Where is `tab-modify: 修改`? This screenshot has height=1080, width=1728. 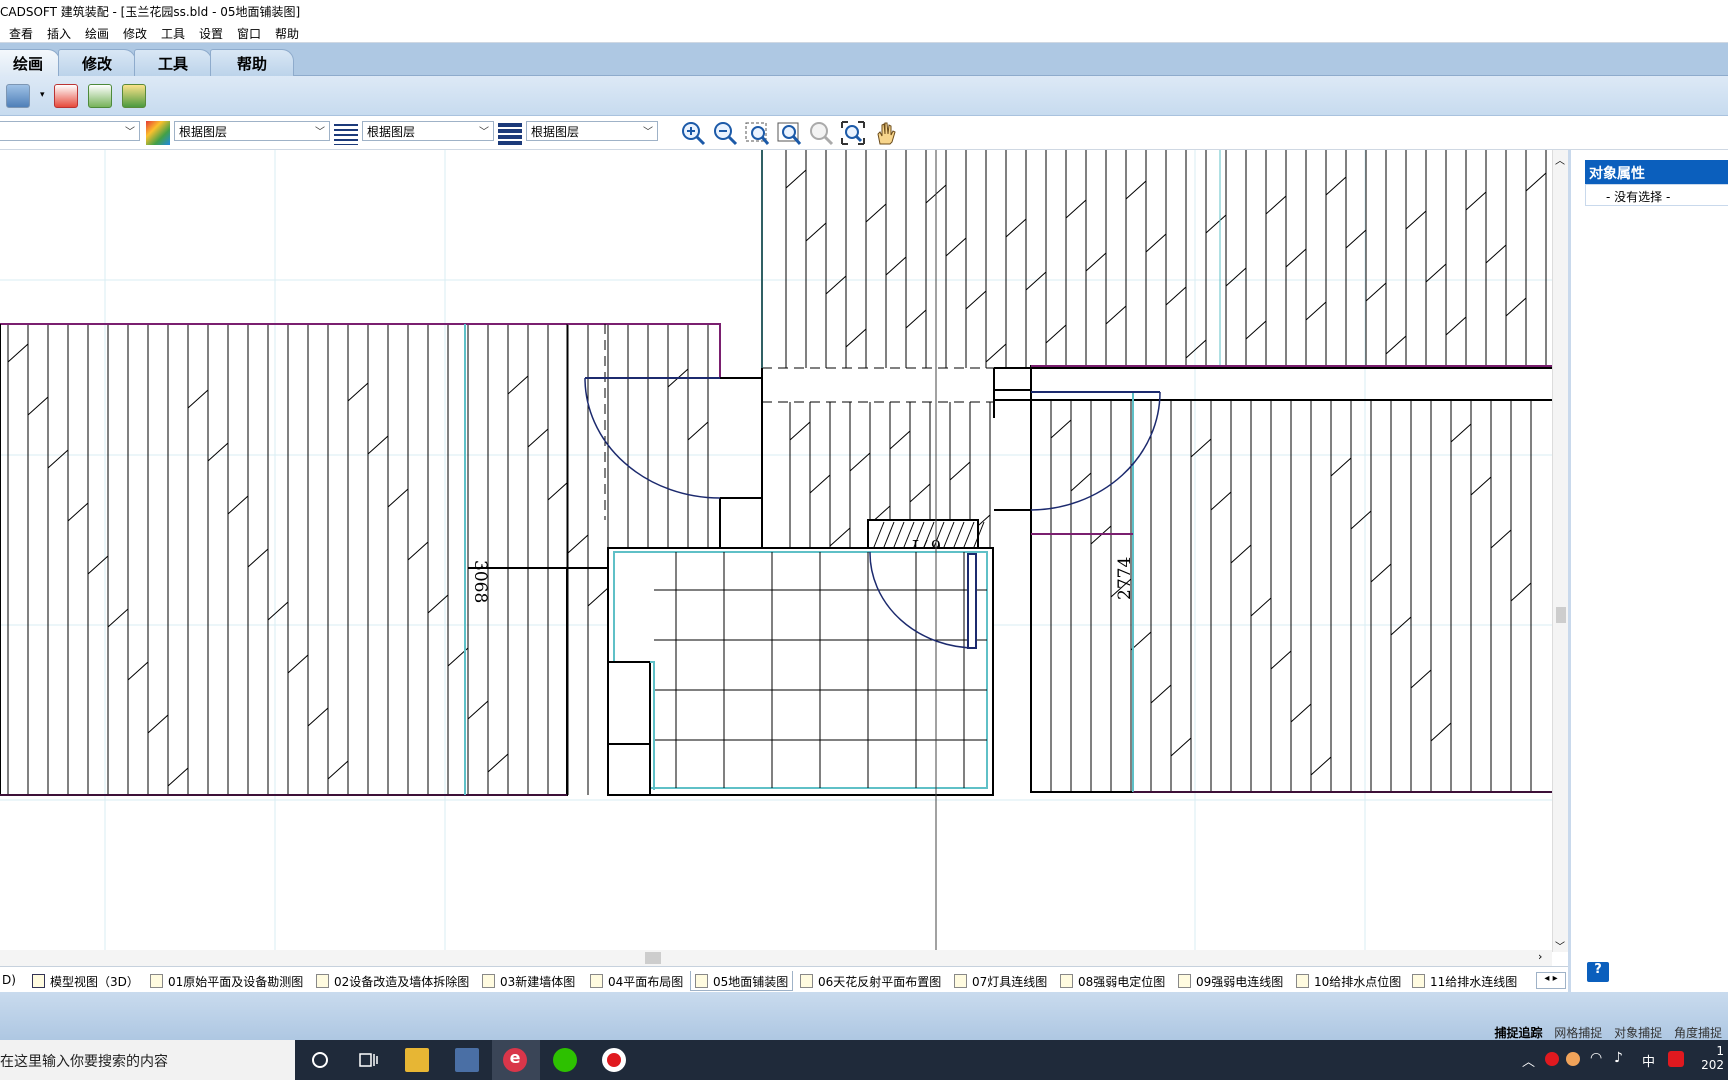
tab-modify: 修改 is located at coordinates (97, 62).